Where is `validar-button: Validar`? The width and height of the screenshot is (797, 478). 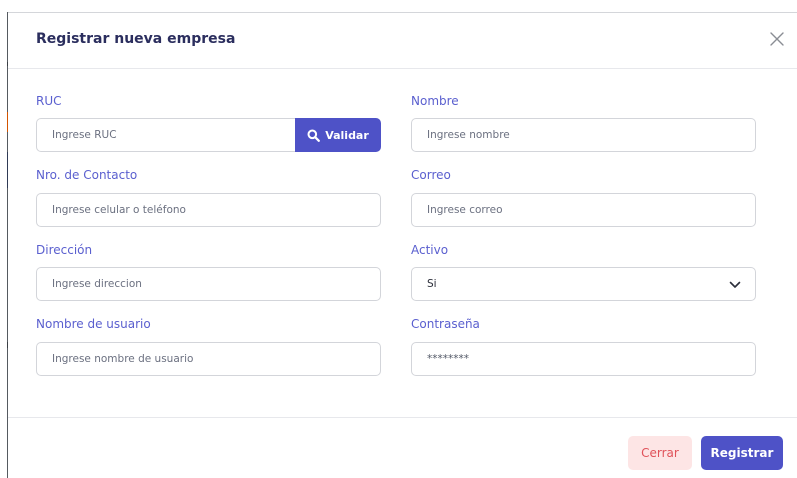
validar-button: Validar is located at coordinates (338, 135).